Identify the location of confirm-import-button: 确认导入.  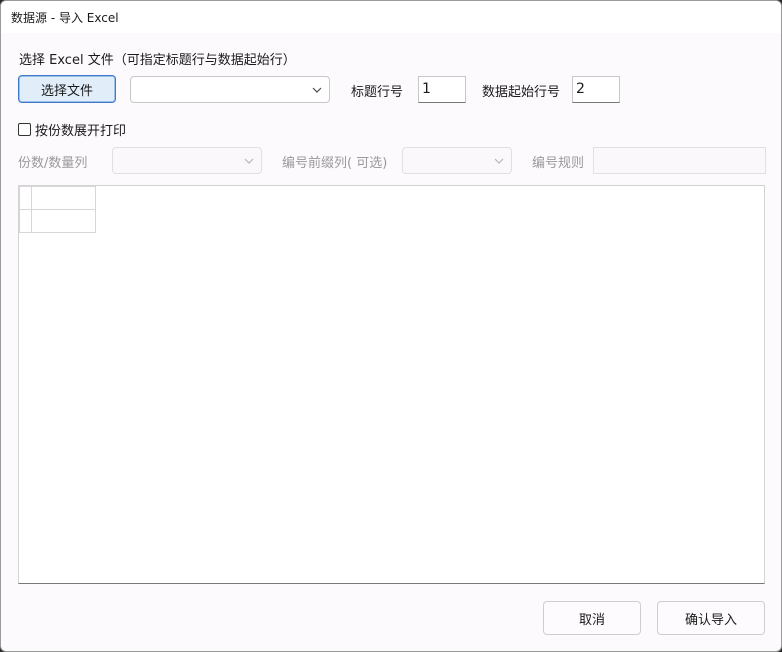
(711, 618).